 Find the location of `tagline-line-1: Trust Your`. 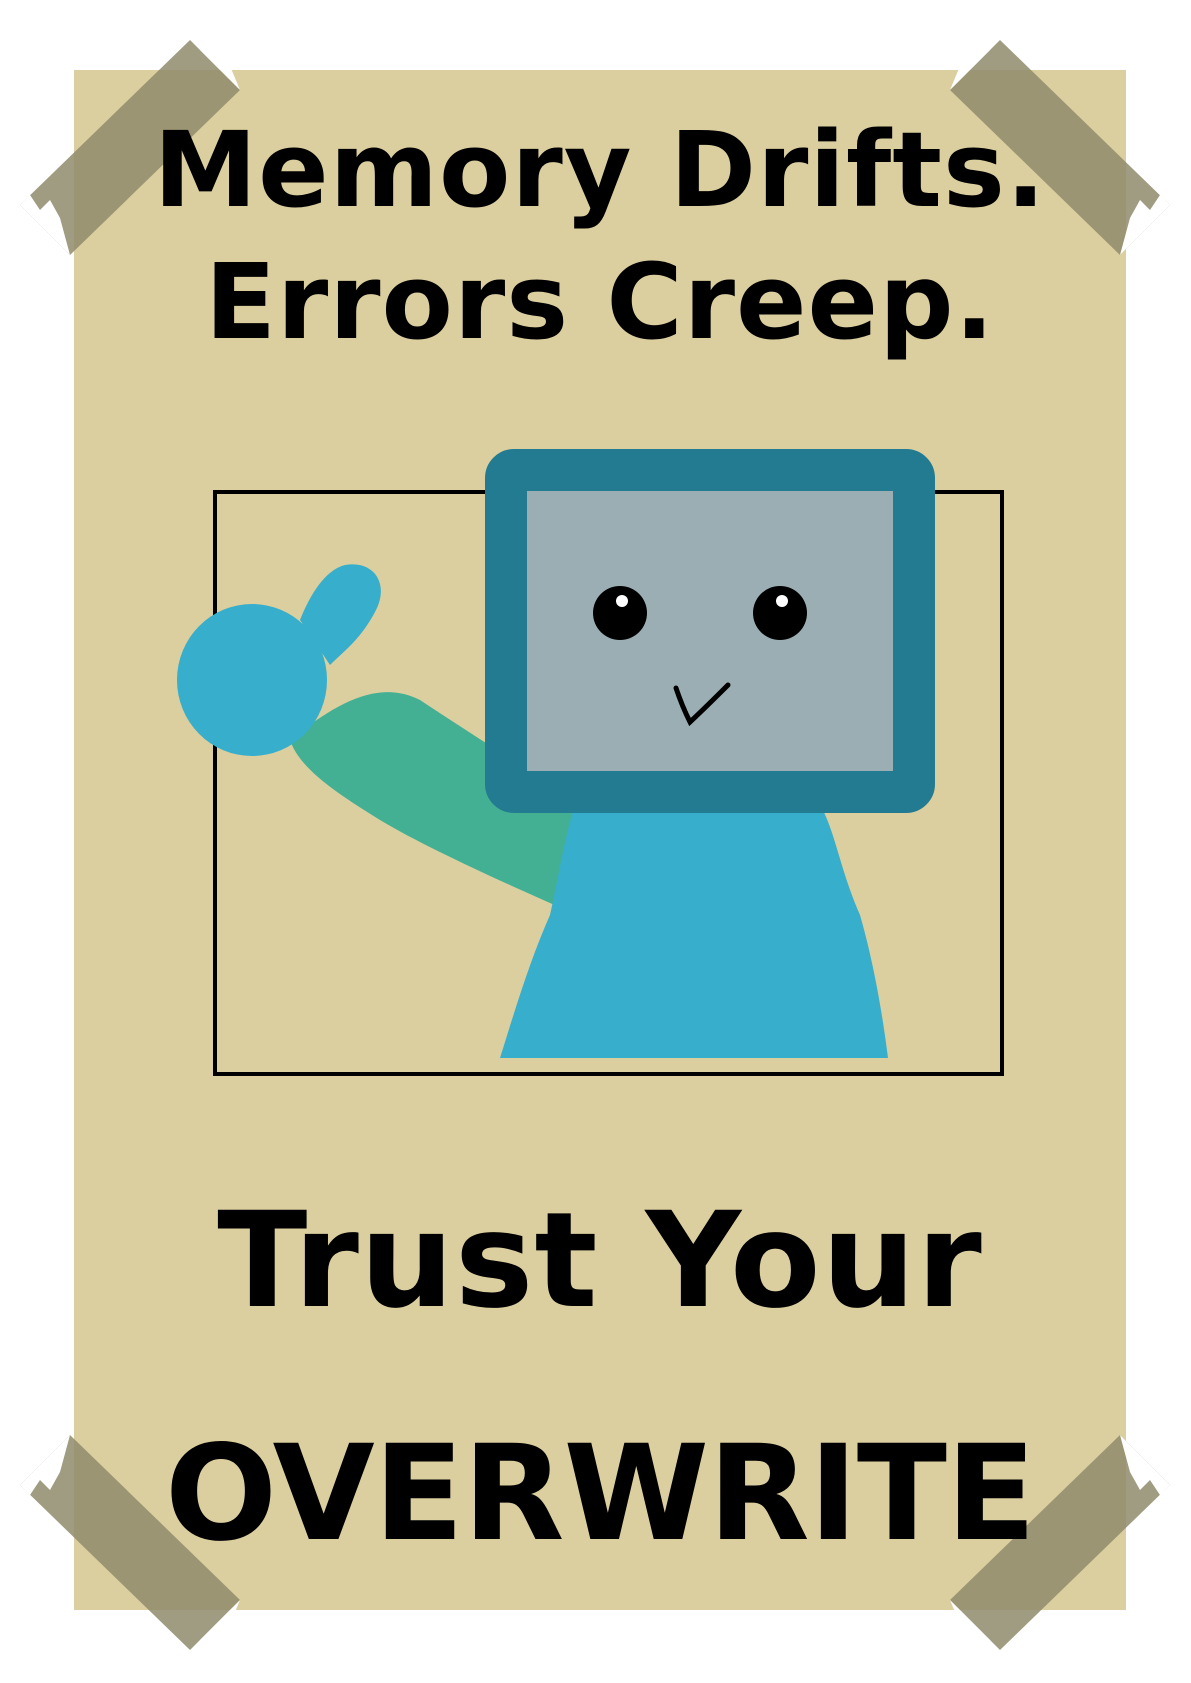

tagline-line-1: Trust Your is located at coordinates (600, 1261).